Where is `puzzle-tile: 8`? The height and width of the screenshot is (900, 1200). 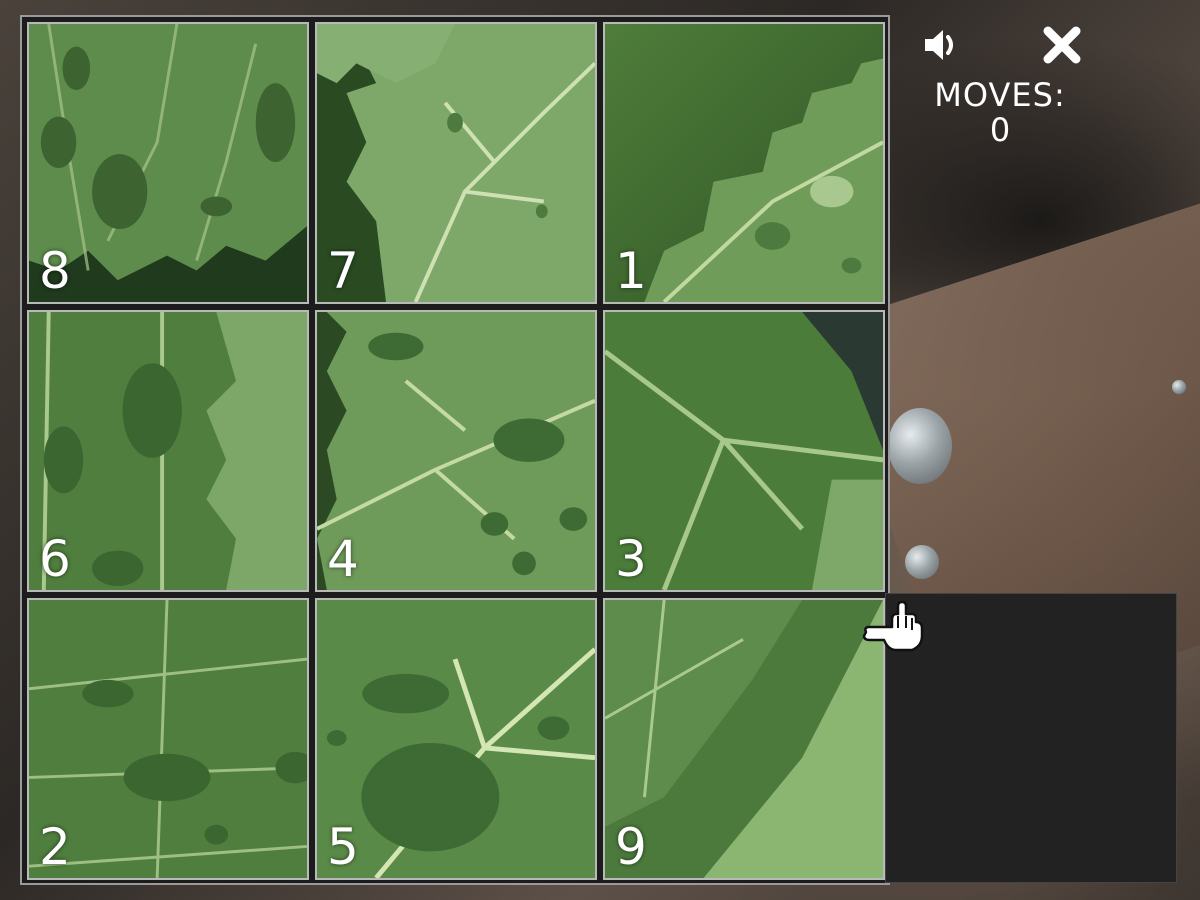 puzzle-tile: 8 is located at coordinates (168, 163).